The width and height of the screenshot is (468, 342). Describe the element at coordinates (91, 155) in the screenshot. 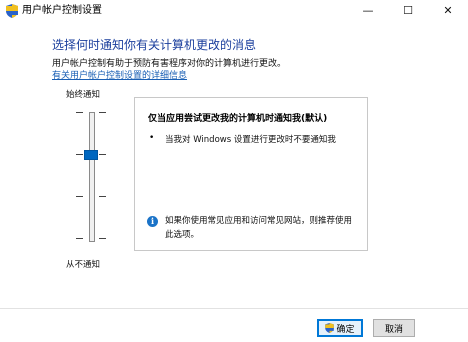

I see `notification-slider-thumb` at that location.